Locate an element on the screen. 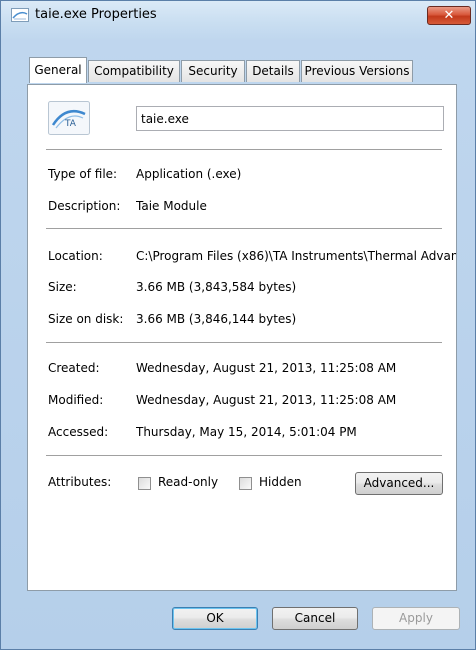 Image resolution: width=476 pixels, height=650 pixels. window-title: taie.exe Properties is located at coordinates (96, 14).